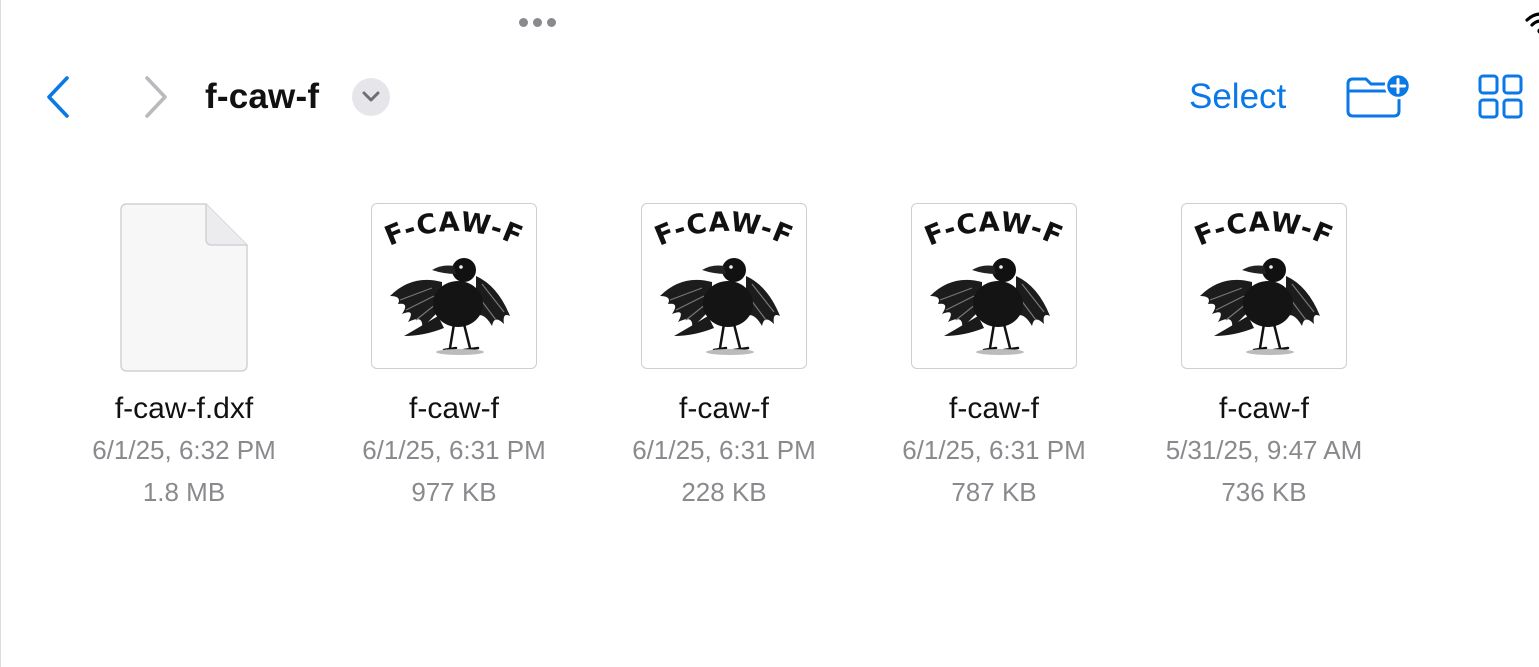 The width and height of the screenshot is (1539, 667). What do you see at coordinates (184, 408) in the screenshot?
I see `file-name: f-caw-f.dxf` at bounding box center [184, 408].